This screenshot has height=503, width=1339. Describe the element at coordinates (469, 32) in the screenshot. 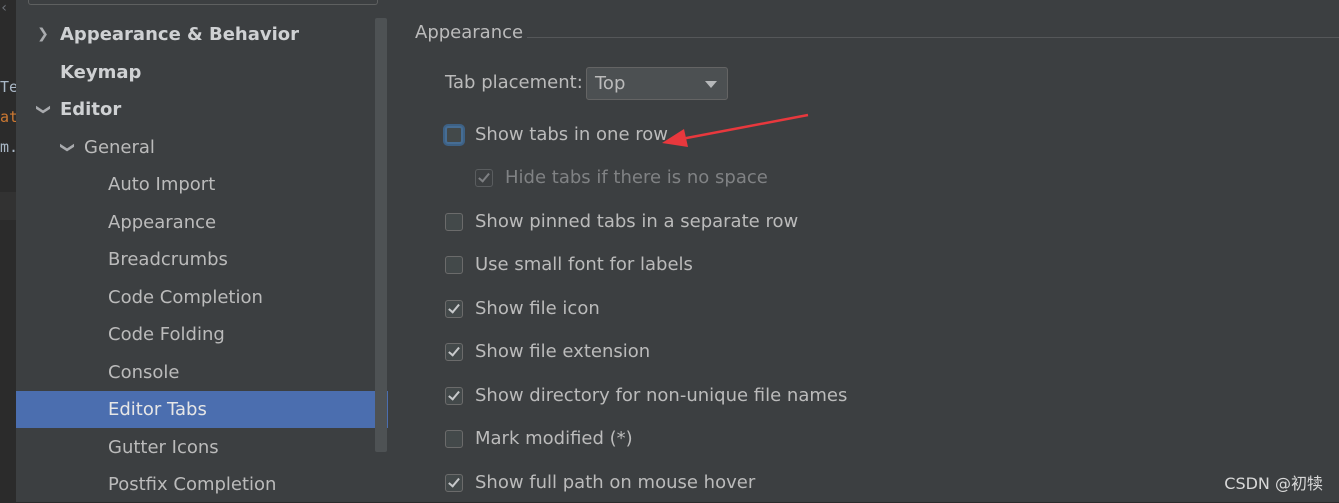

I see `group-title: Appearance` at that location.